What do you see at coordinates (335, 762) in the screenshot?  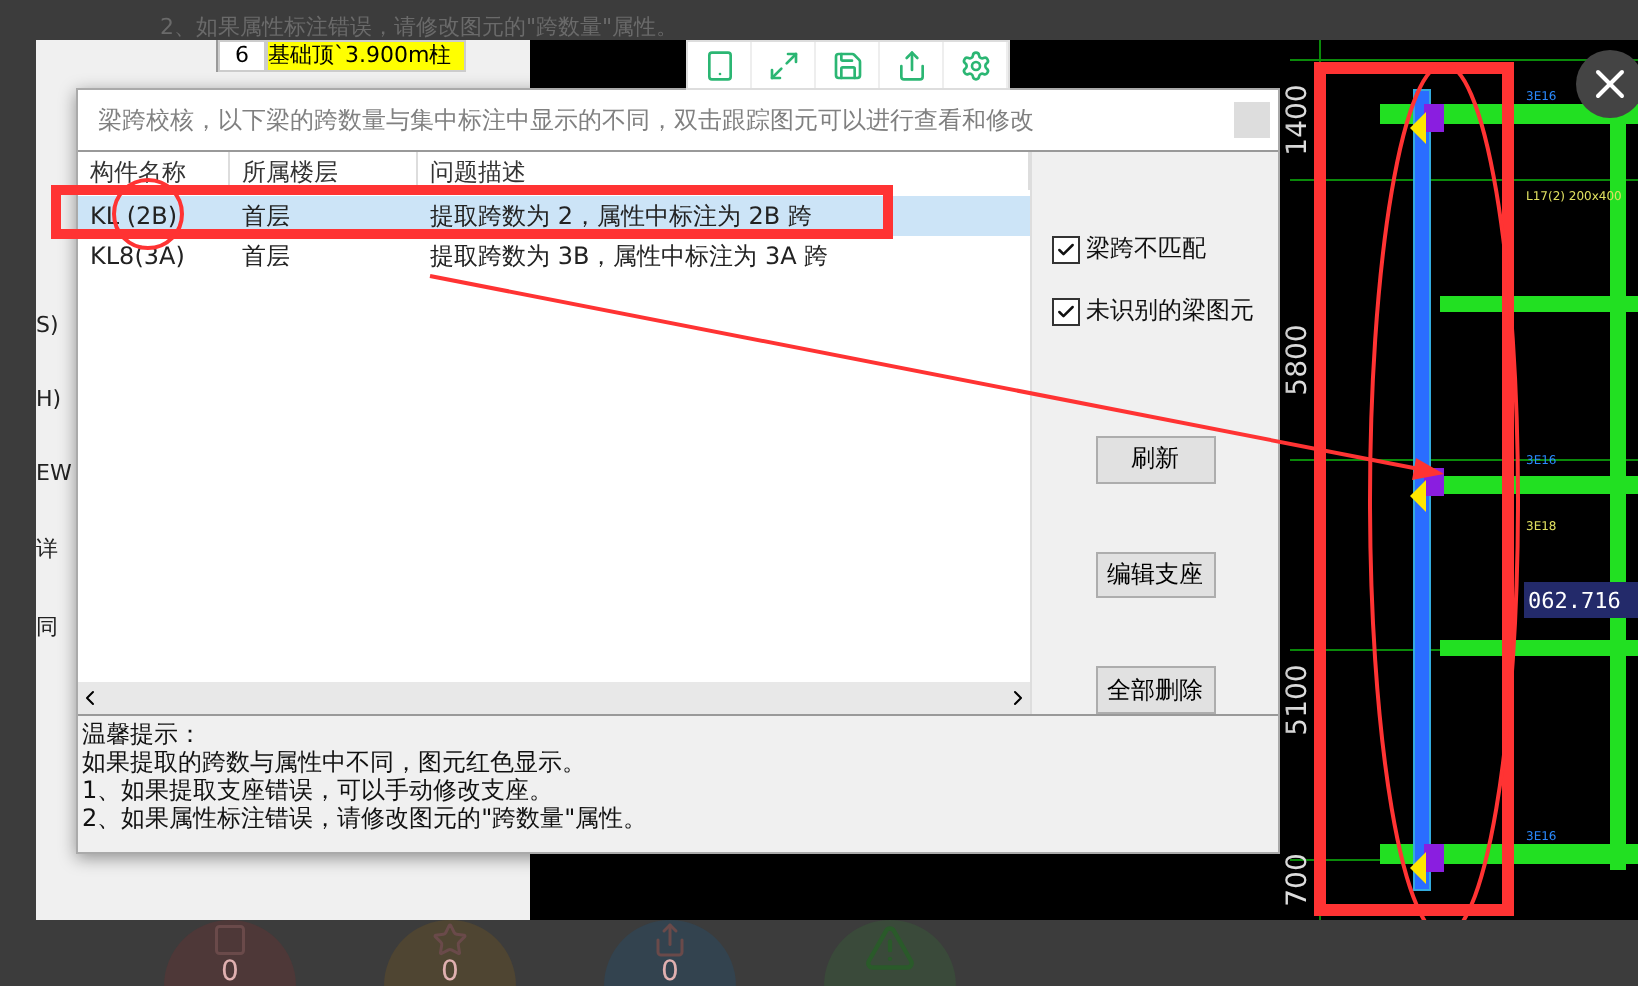 I see `tip-text: 如果提取的跨数与属性中不同，图元红色显示。` at bounding box center [335, 762].